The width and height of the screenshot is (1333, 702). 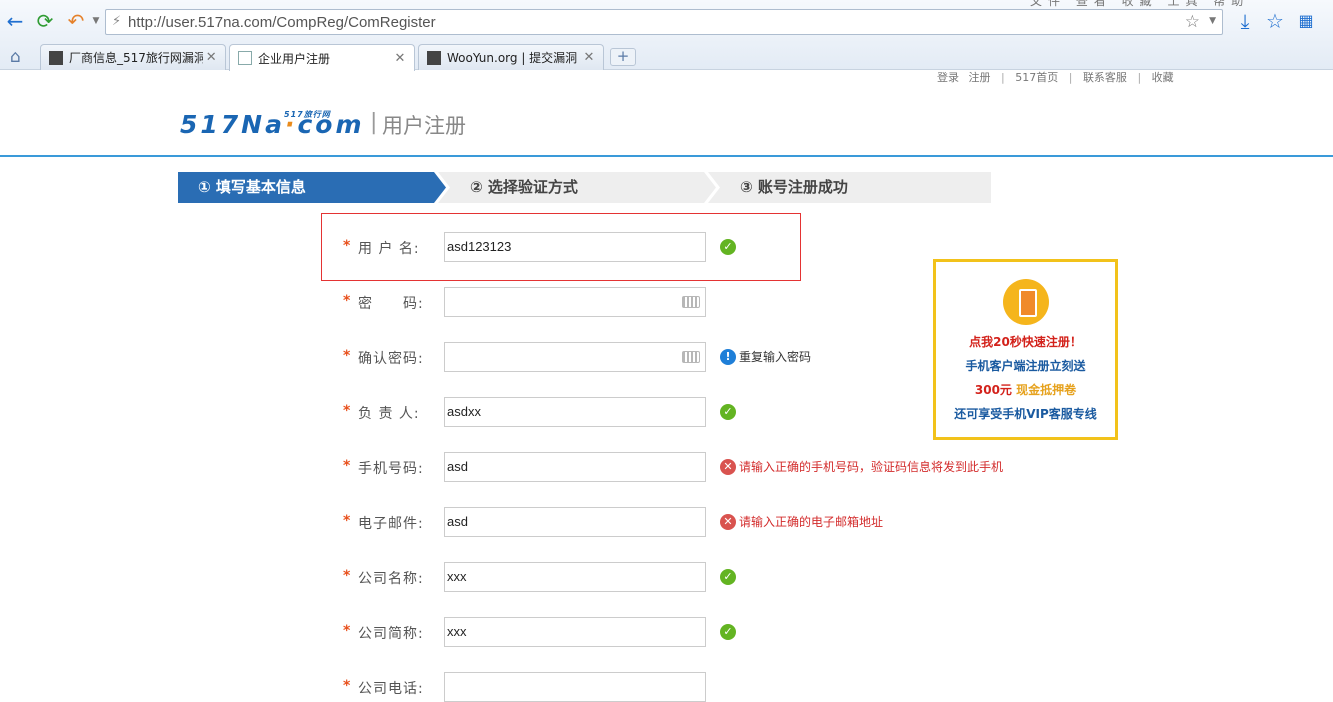 I want to click on site-logo: 517Na·com 517旅行网, so click(x=272, y=124).